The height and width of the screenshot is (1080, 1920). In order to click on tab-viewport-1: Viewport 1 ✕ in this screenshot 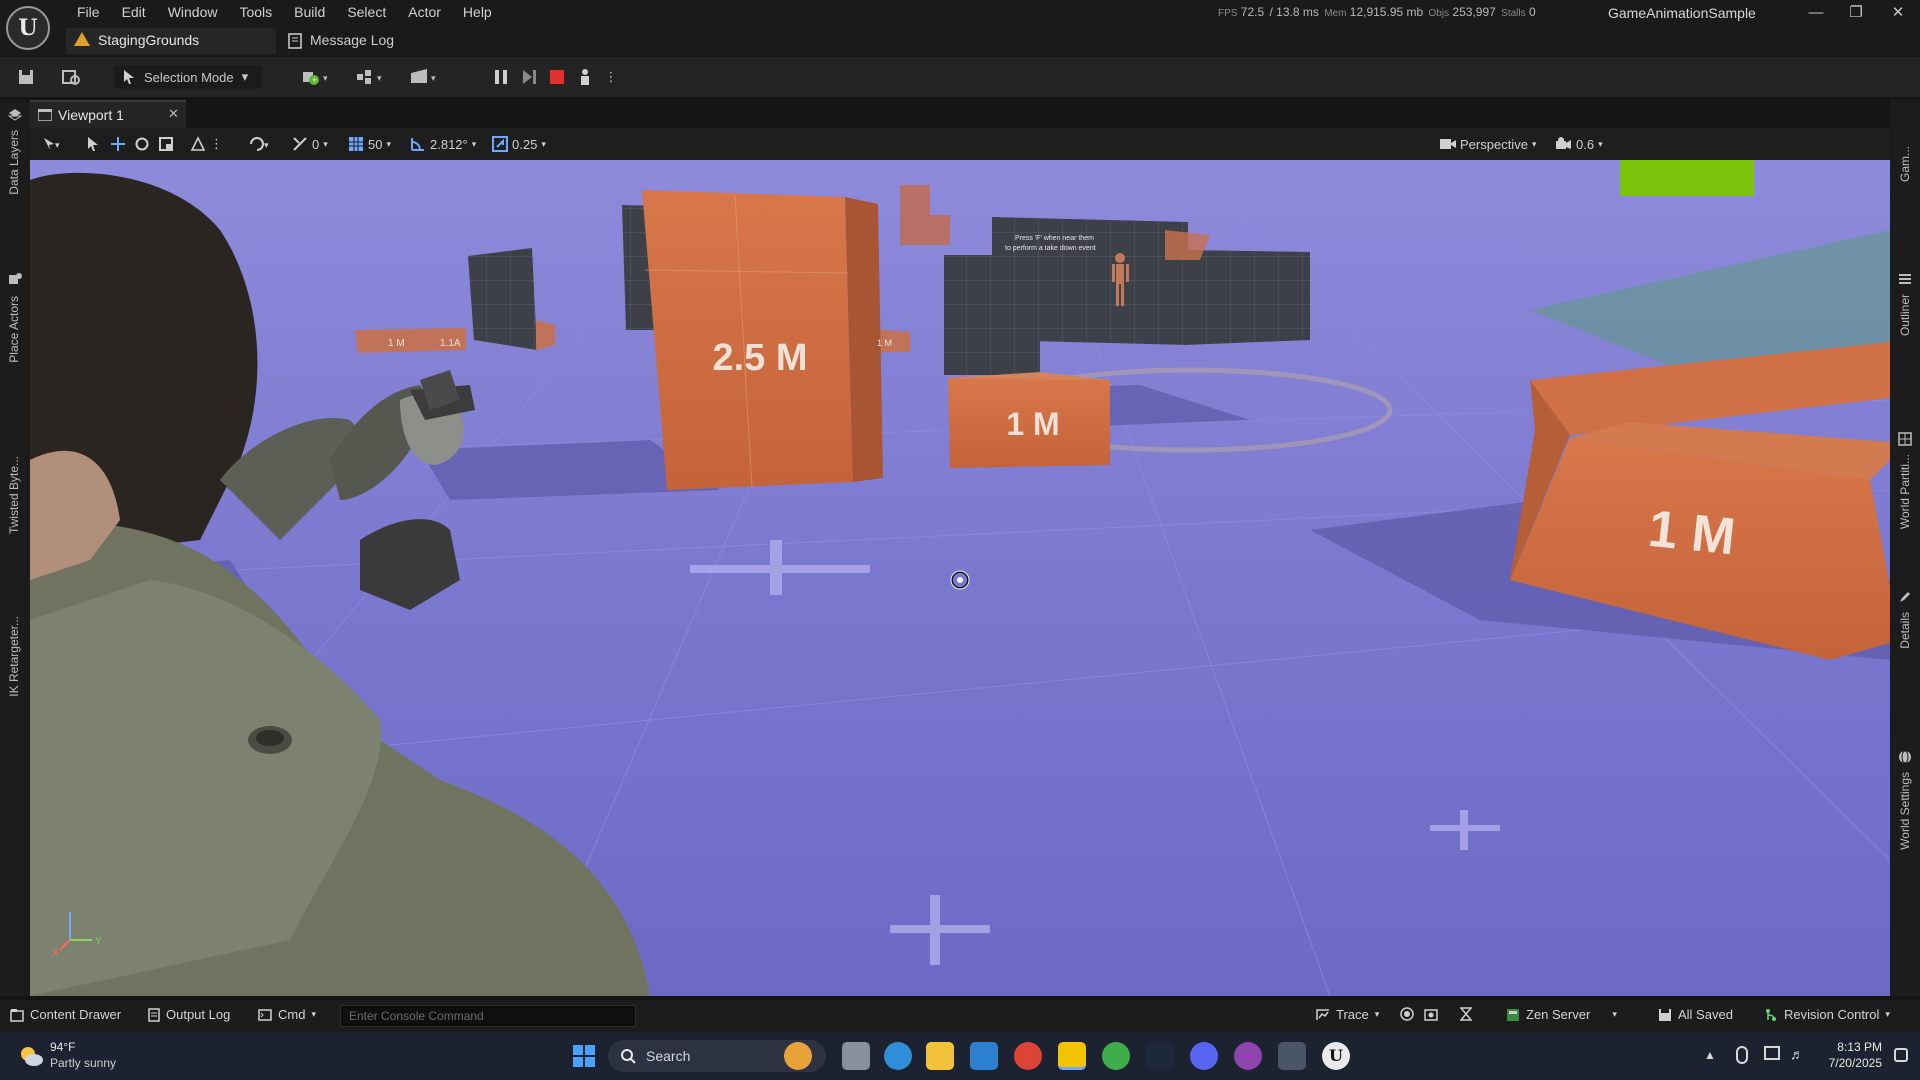, I will do `click(108, 114)`.